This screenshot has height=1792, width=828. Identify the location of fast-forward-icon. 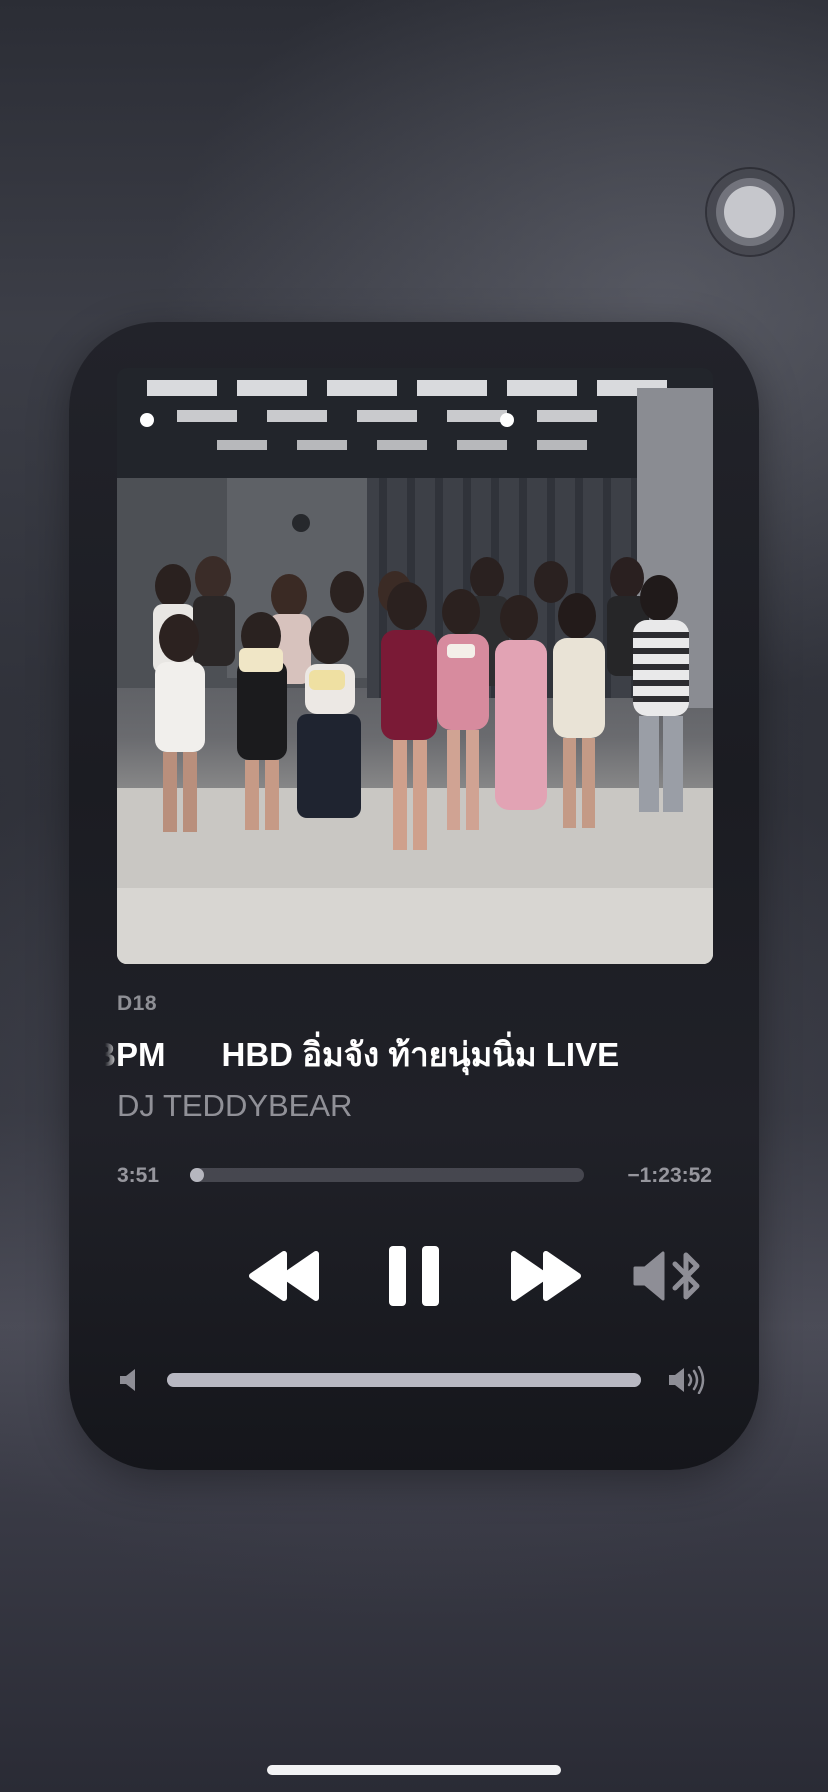
(546, 1276).